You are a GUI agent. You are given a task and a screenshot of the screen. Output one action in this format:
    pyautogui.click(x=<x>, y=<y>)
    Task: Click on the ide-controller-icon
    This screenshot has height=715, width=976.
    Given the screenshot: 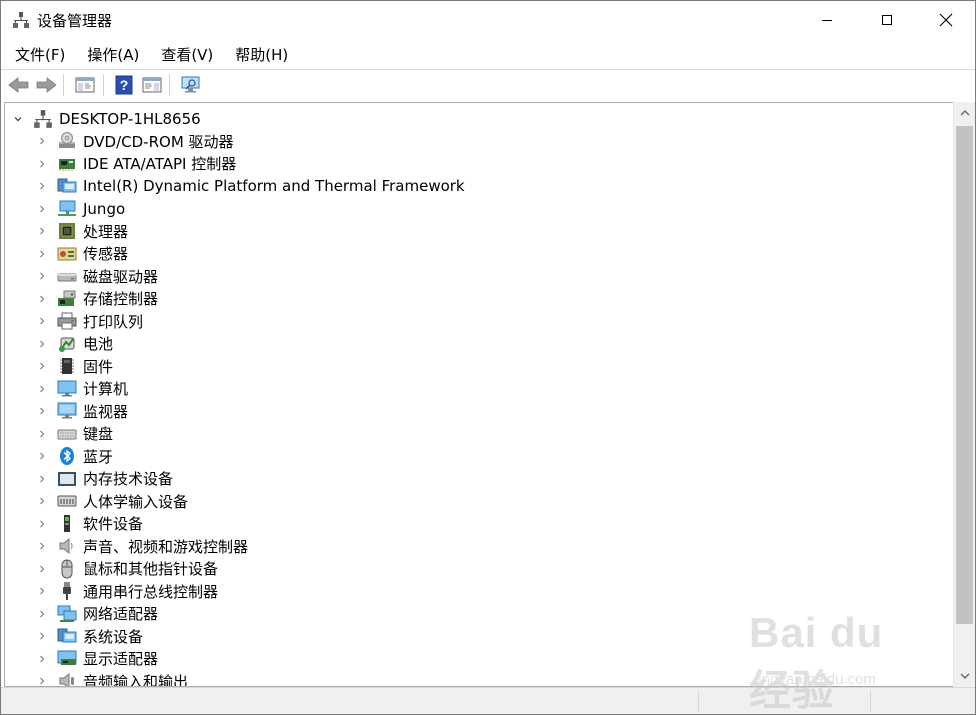 What is the action you would take?
    pyautogui.click(x=67, y=164)
    